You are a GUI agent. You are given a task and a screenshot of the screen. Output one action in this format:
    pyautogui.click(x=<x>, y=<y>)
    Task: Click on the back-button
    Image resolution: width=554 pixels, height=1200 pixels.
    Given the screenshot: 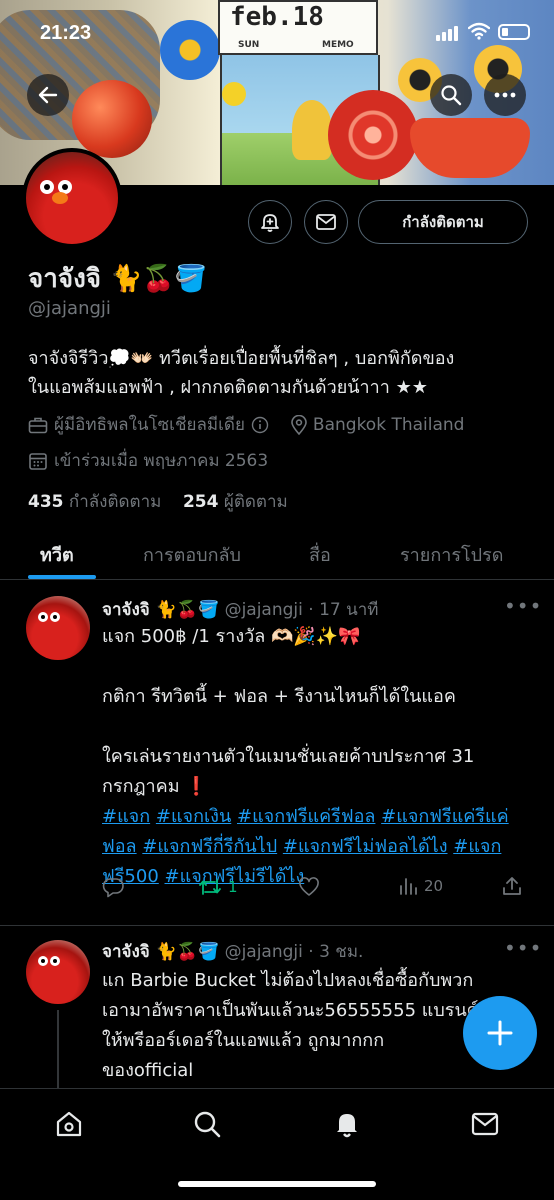 What is the action you would take?
    pyautogui.click(x=48, y=95)
    